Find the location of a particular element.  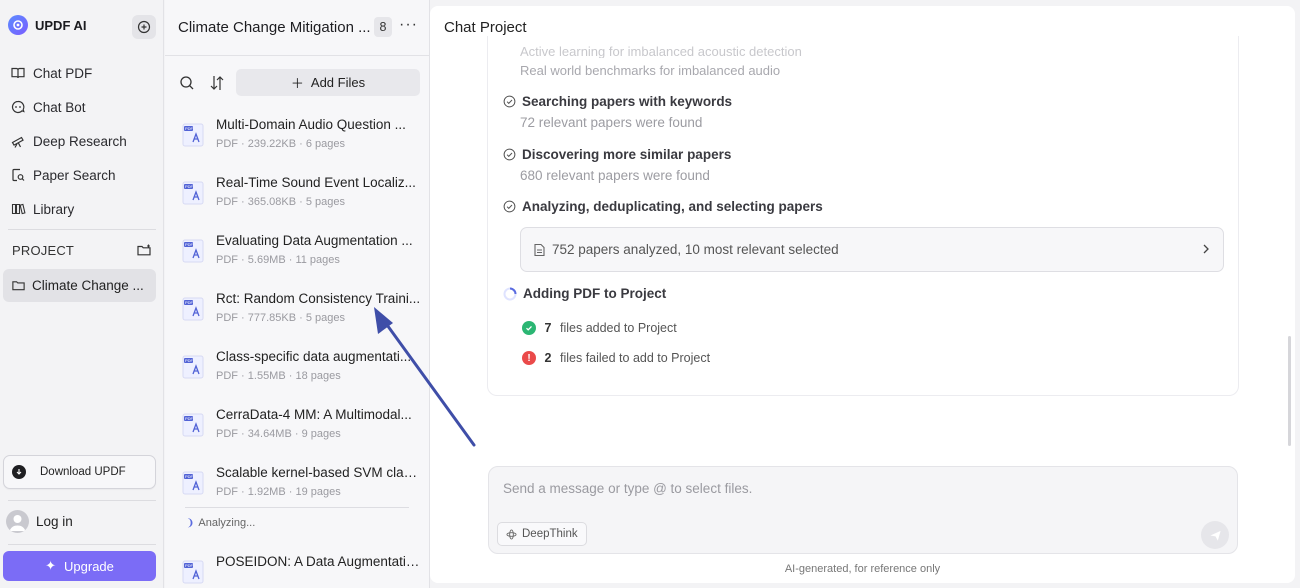

sort-icon is located at coordinates (217, 84).